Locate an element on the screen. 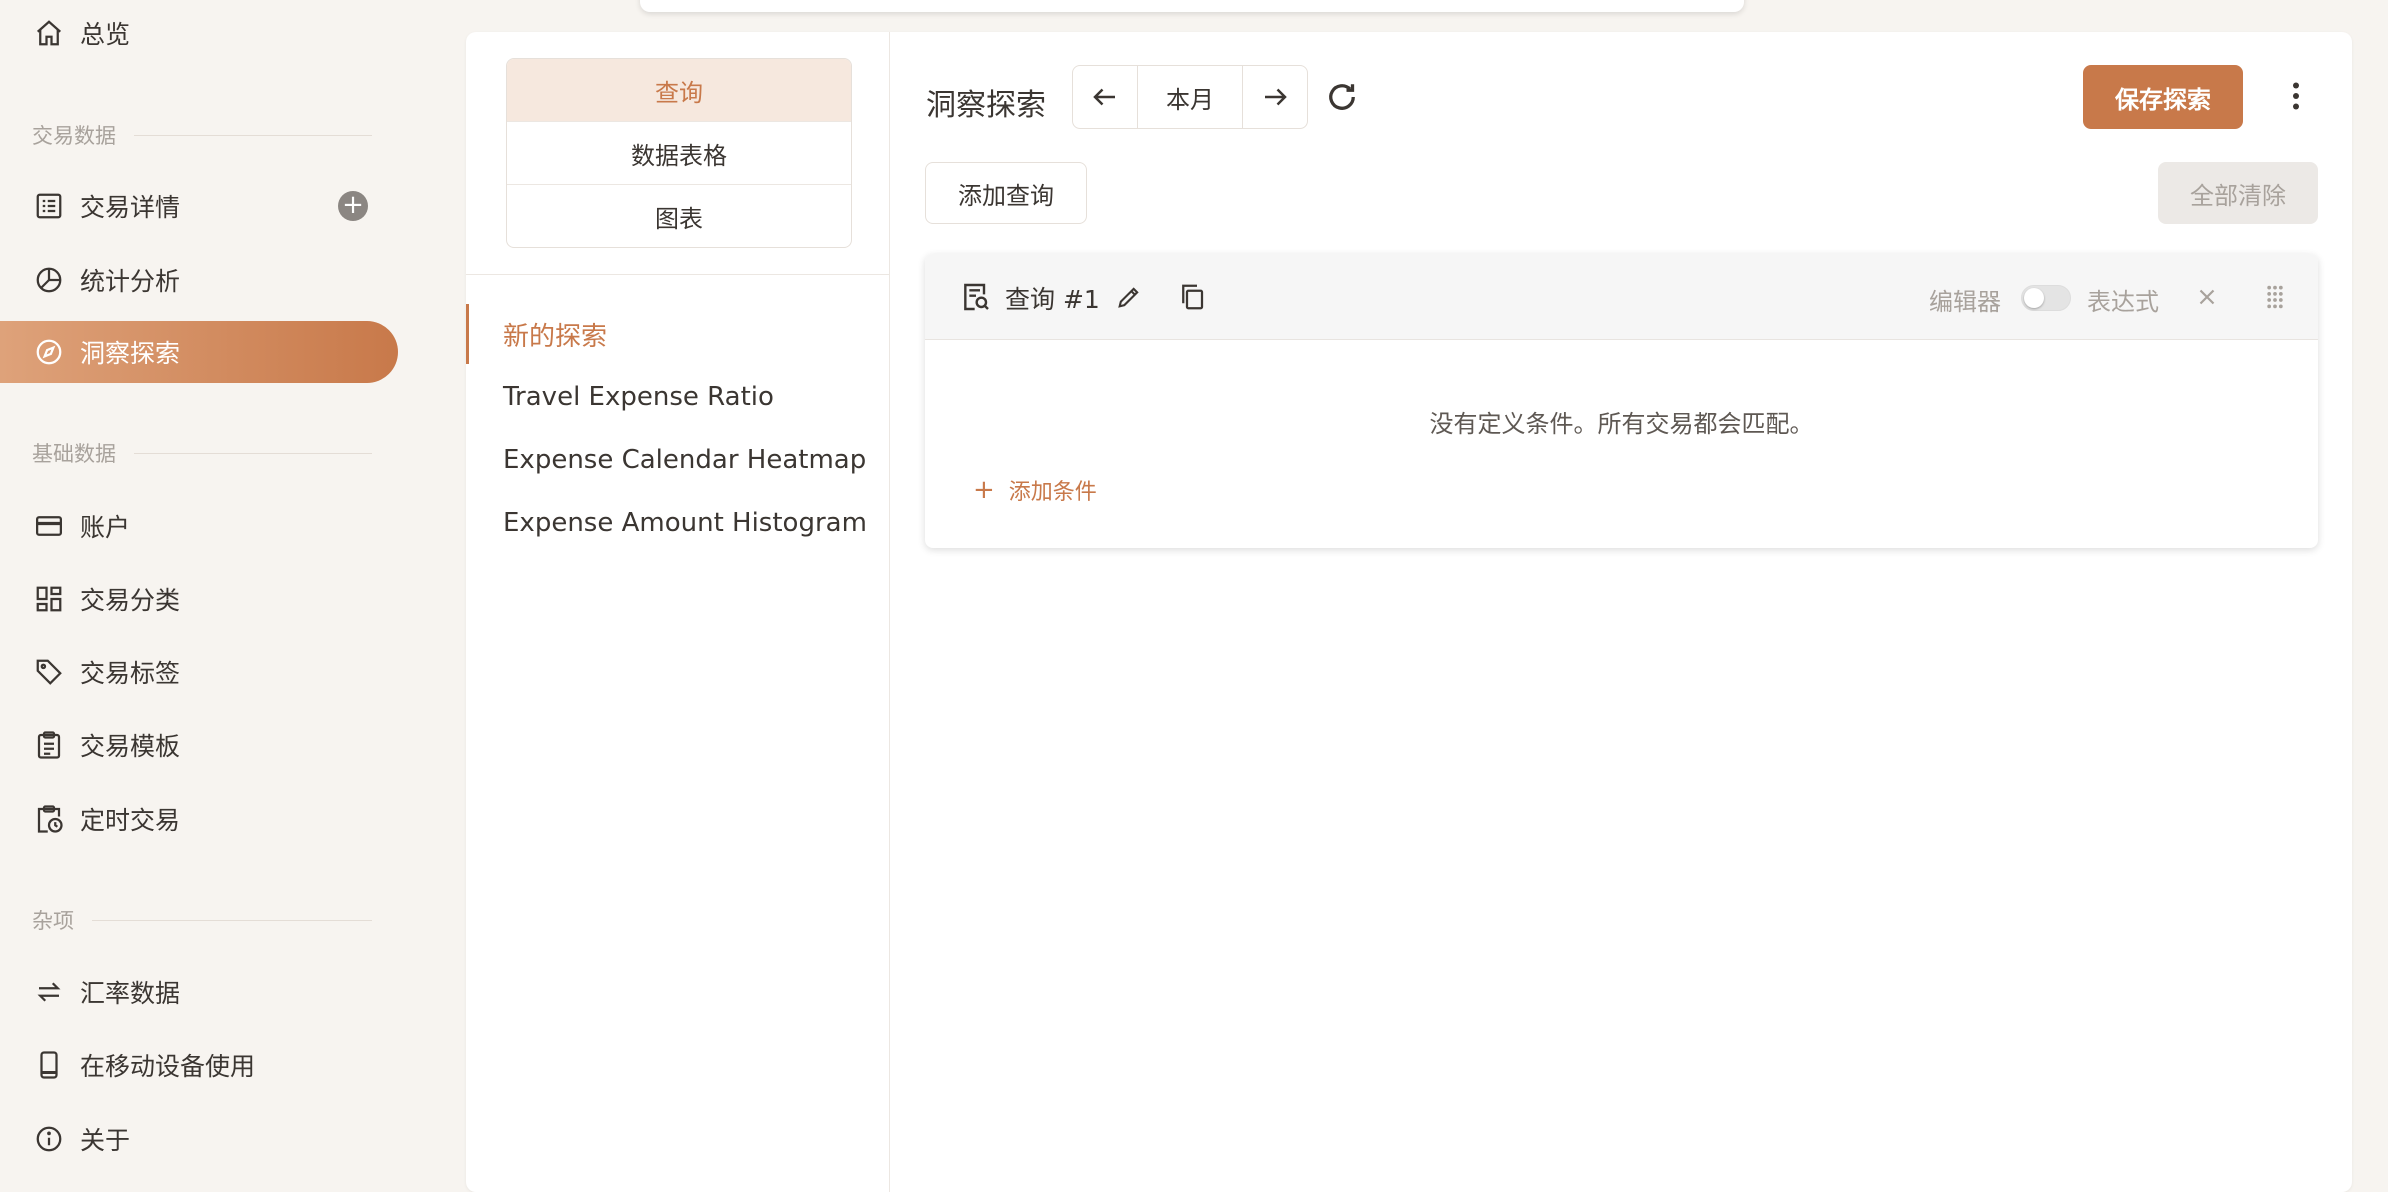 The image size is (2388, 1192). add-condition-button: + 添加条件 is located at coordinates (1035, 490).